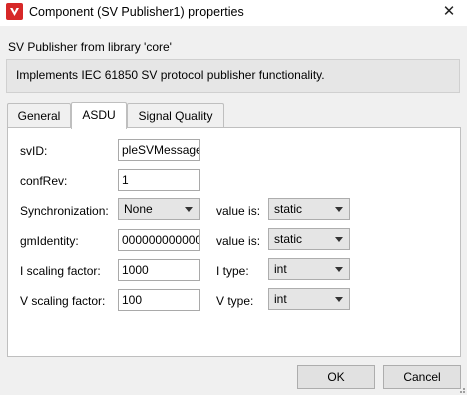 This screenshot has width=467, height=395. Describe the element at coordinates (159, 150) in the screenshot. I see `svid-input: pleSVMessage` at that location.